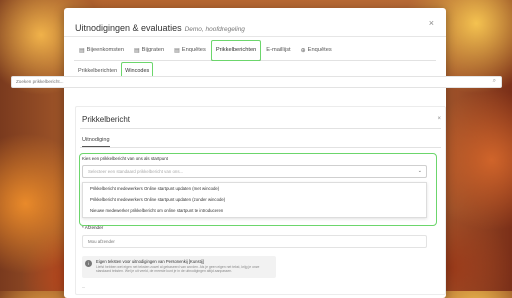 Image resolution: width=512 pixels, height=298 pixels. Describe the element at coordinates (260, 147) in the screenshot. I see `panel-tab-divider` at that location.